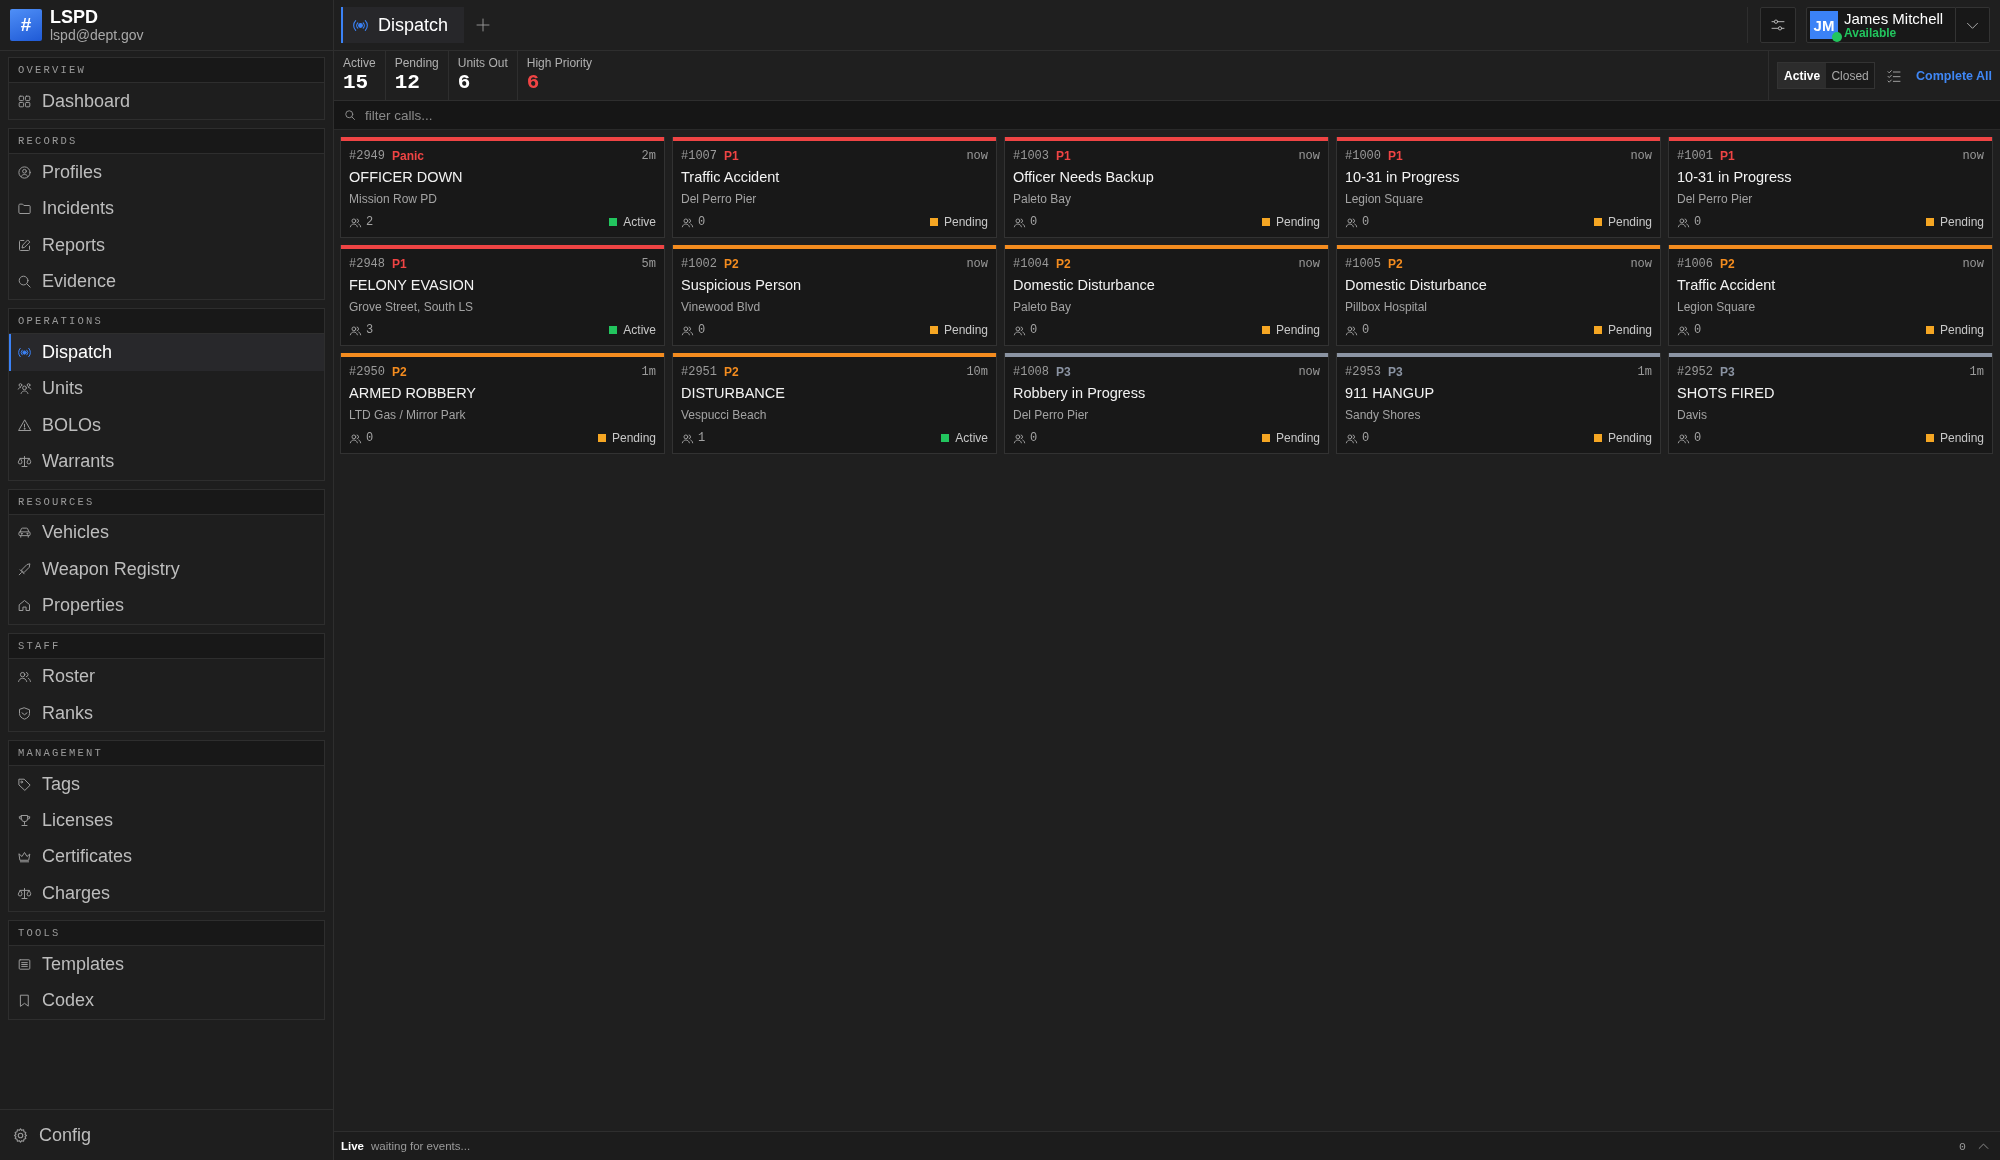  I want to click on nav-item: Roster, so click(166, 676).